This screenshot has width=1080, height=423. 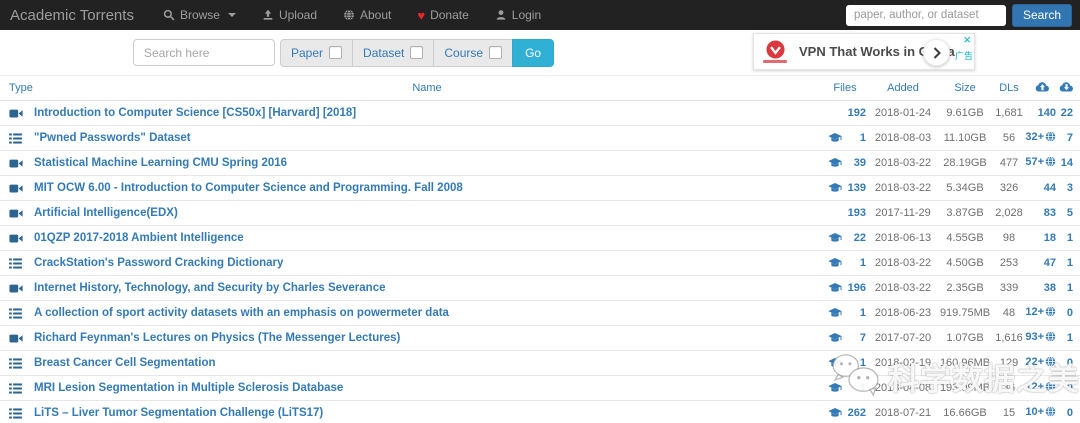 What do you see at coordinates (835, 263) in the screenshot?
I see `graduation-cap-icon` at bounding box center [835, 263].